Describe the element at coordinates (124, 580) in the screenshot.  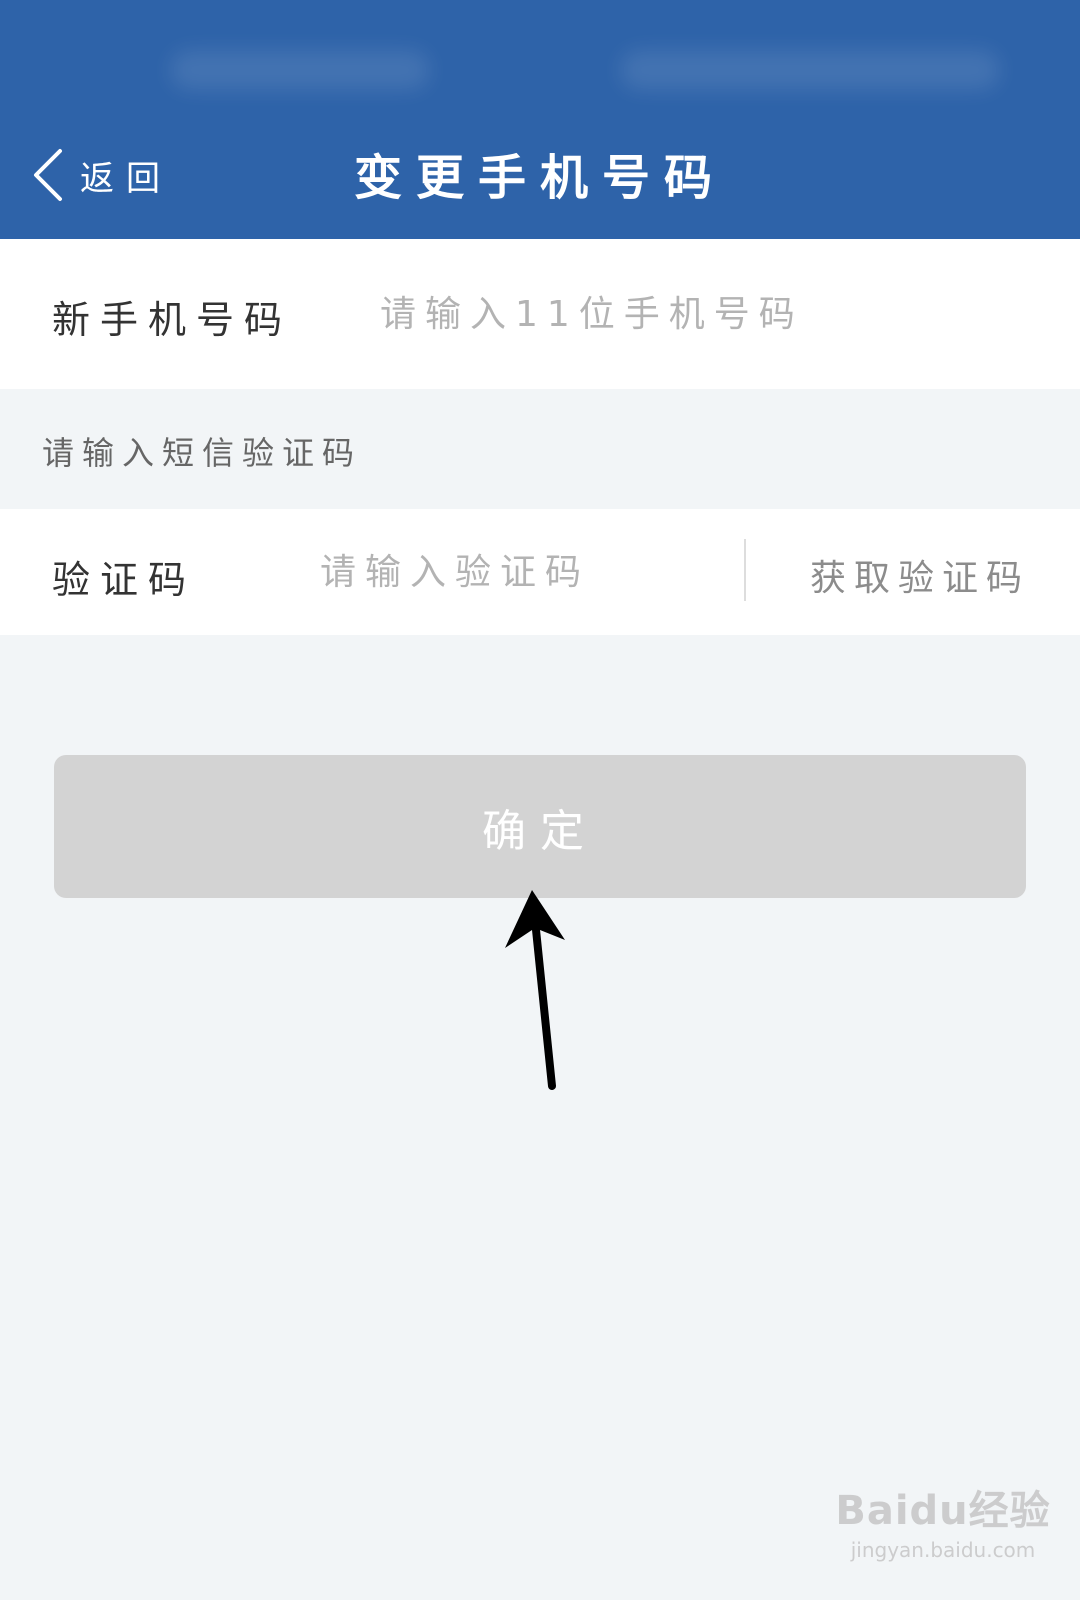
I see `verification-code-label: 验证码` at that location.